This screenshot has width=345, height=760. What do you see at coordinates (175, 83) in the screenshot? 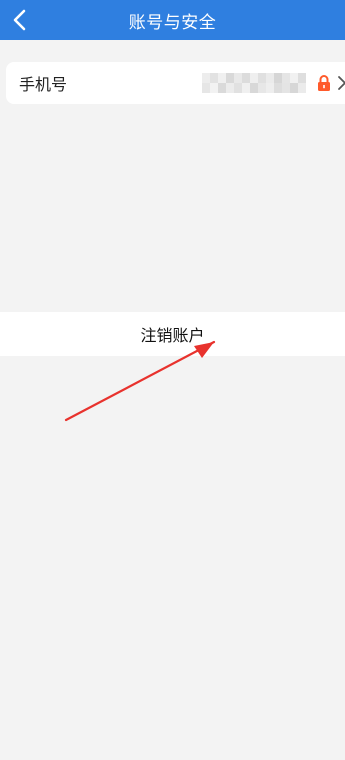
I see `phone-number-row: 手机号` at bounding box center [175, 83].